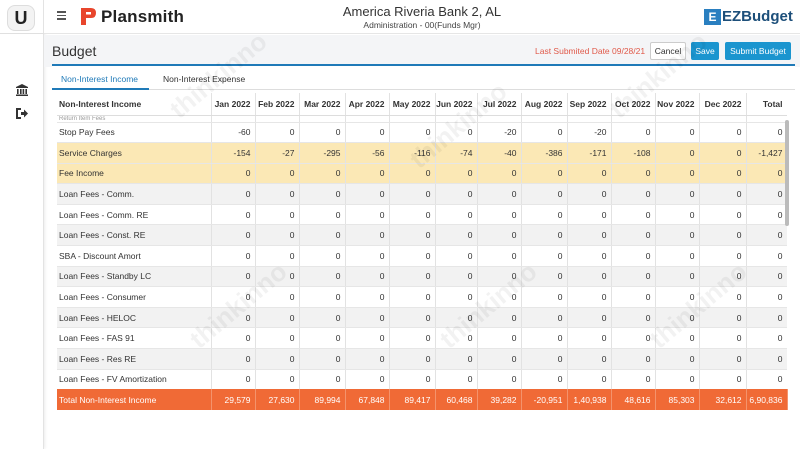  Describe the element at coordinates (766, 153) in the screenshot. I see `row-total-cell: -1,427` at that location.